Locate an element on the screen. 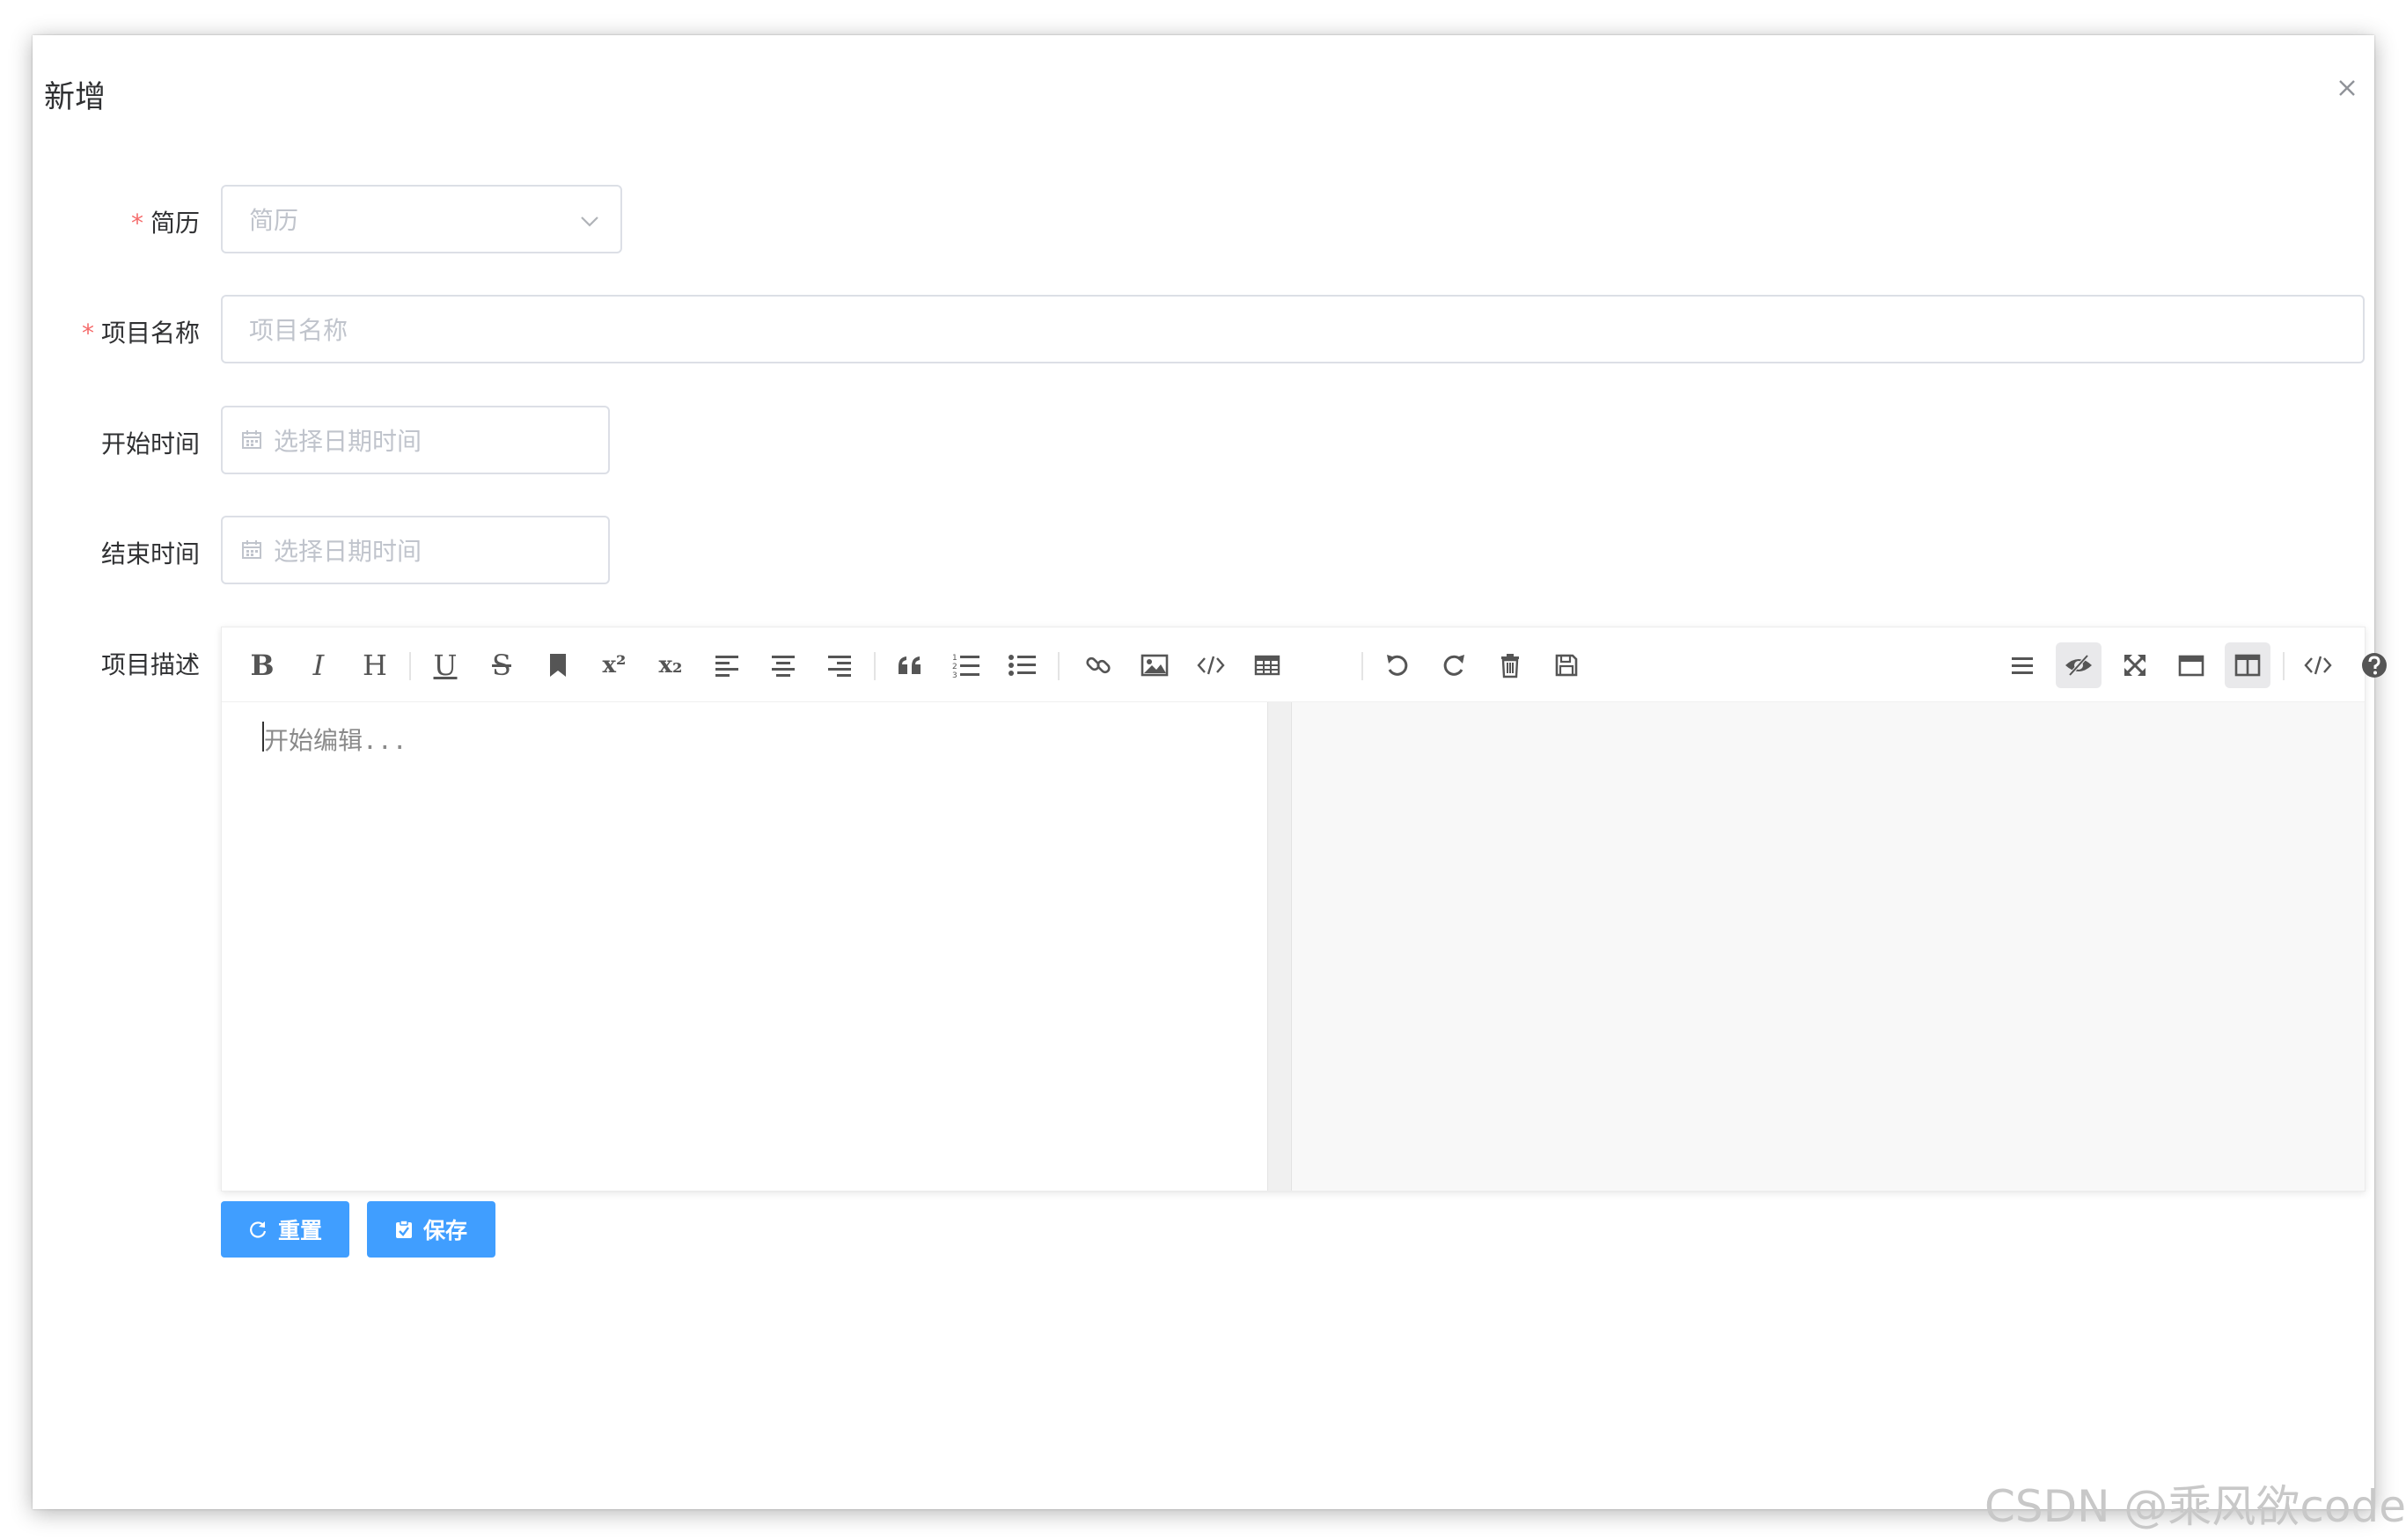  refresh-icon is located at coordinates (258, 1229).